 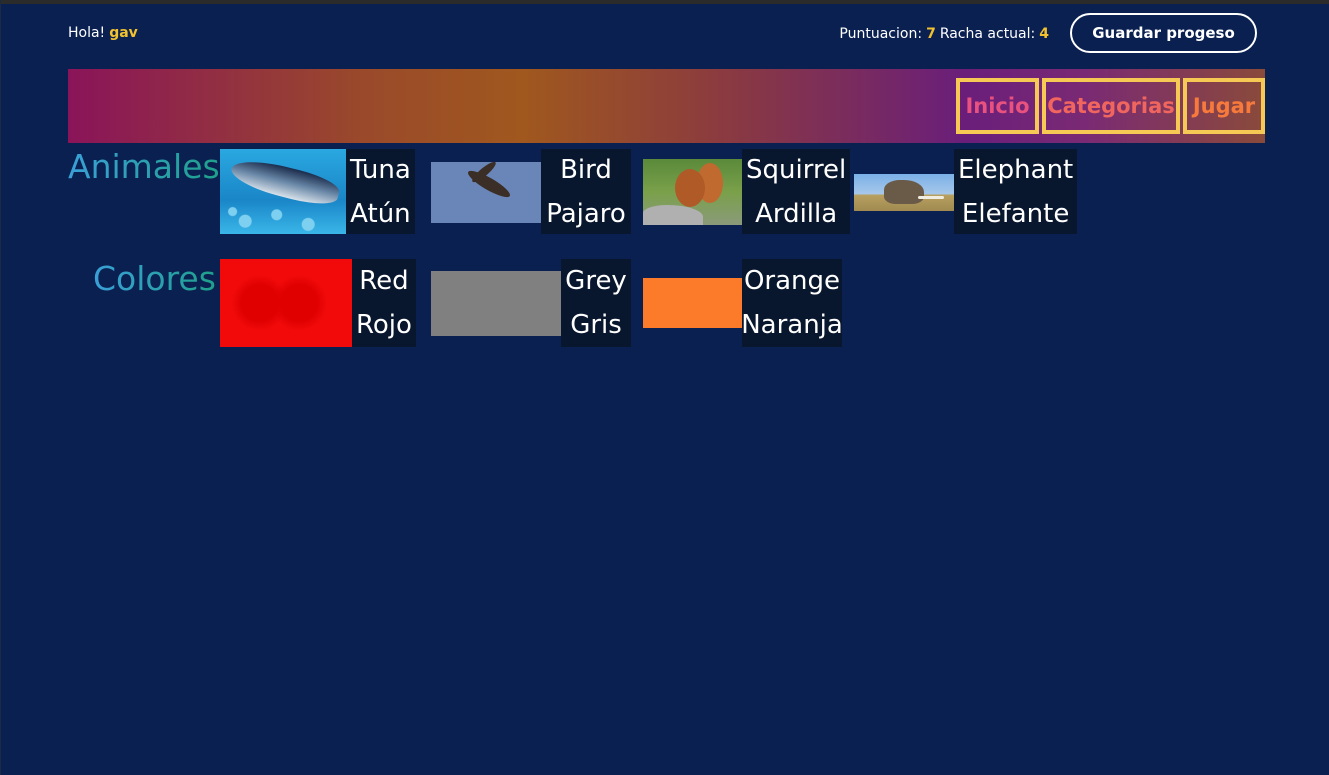 I want to click on score-status: Puntuacion: 7 Racha actual: 4, so click(x=946, y=34).